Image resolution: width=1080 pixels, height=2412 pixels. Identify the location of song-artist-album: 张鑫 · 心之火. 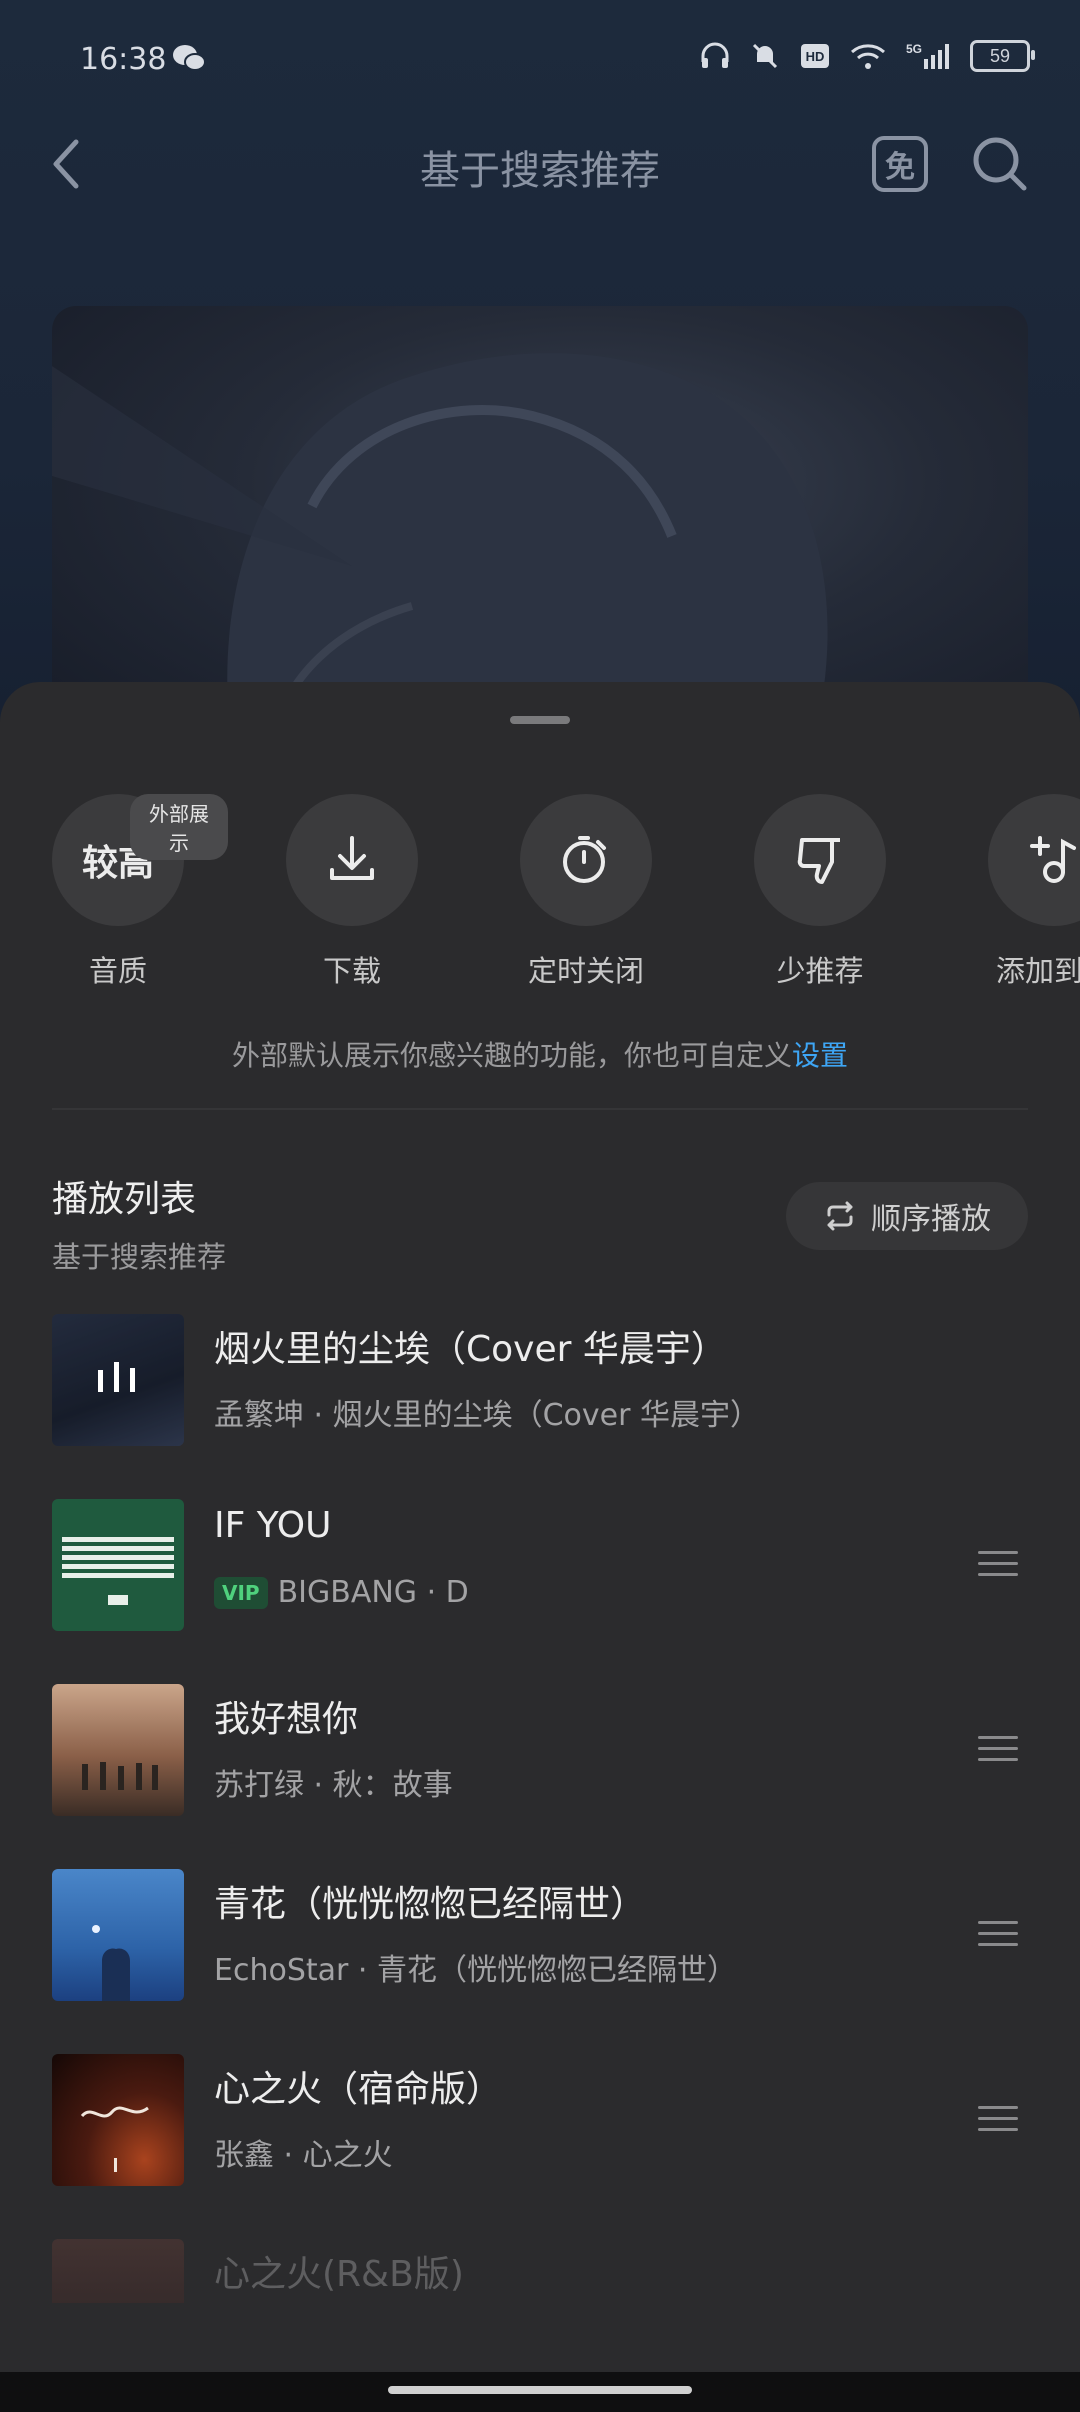
(303, 2155).